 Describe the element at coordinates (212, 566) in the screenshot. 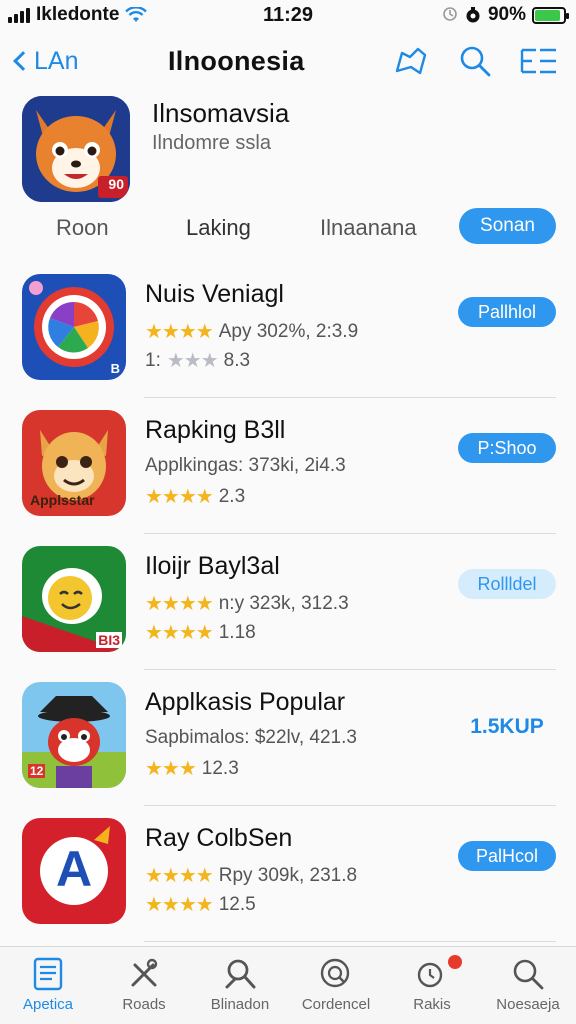

I see `app-name: Iloijr Bayl3al` at that location.